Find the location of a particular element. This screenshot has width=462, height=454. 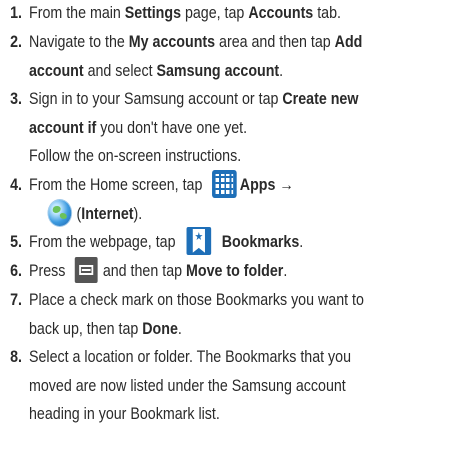

text-run: From the webpage, tap is located at coordinates (104, 242).